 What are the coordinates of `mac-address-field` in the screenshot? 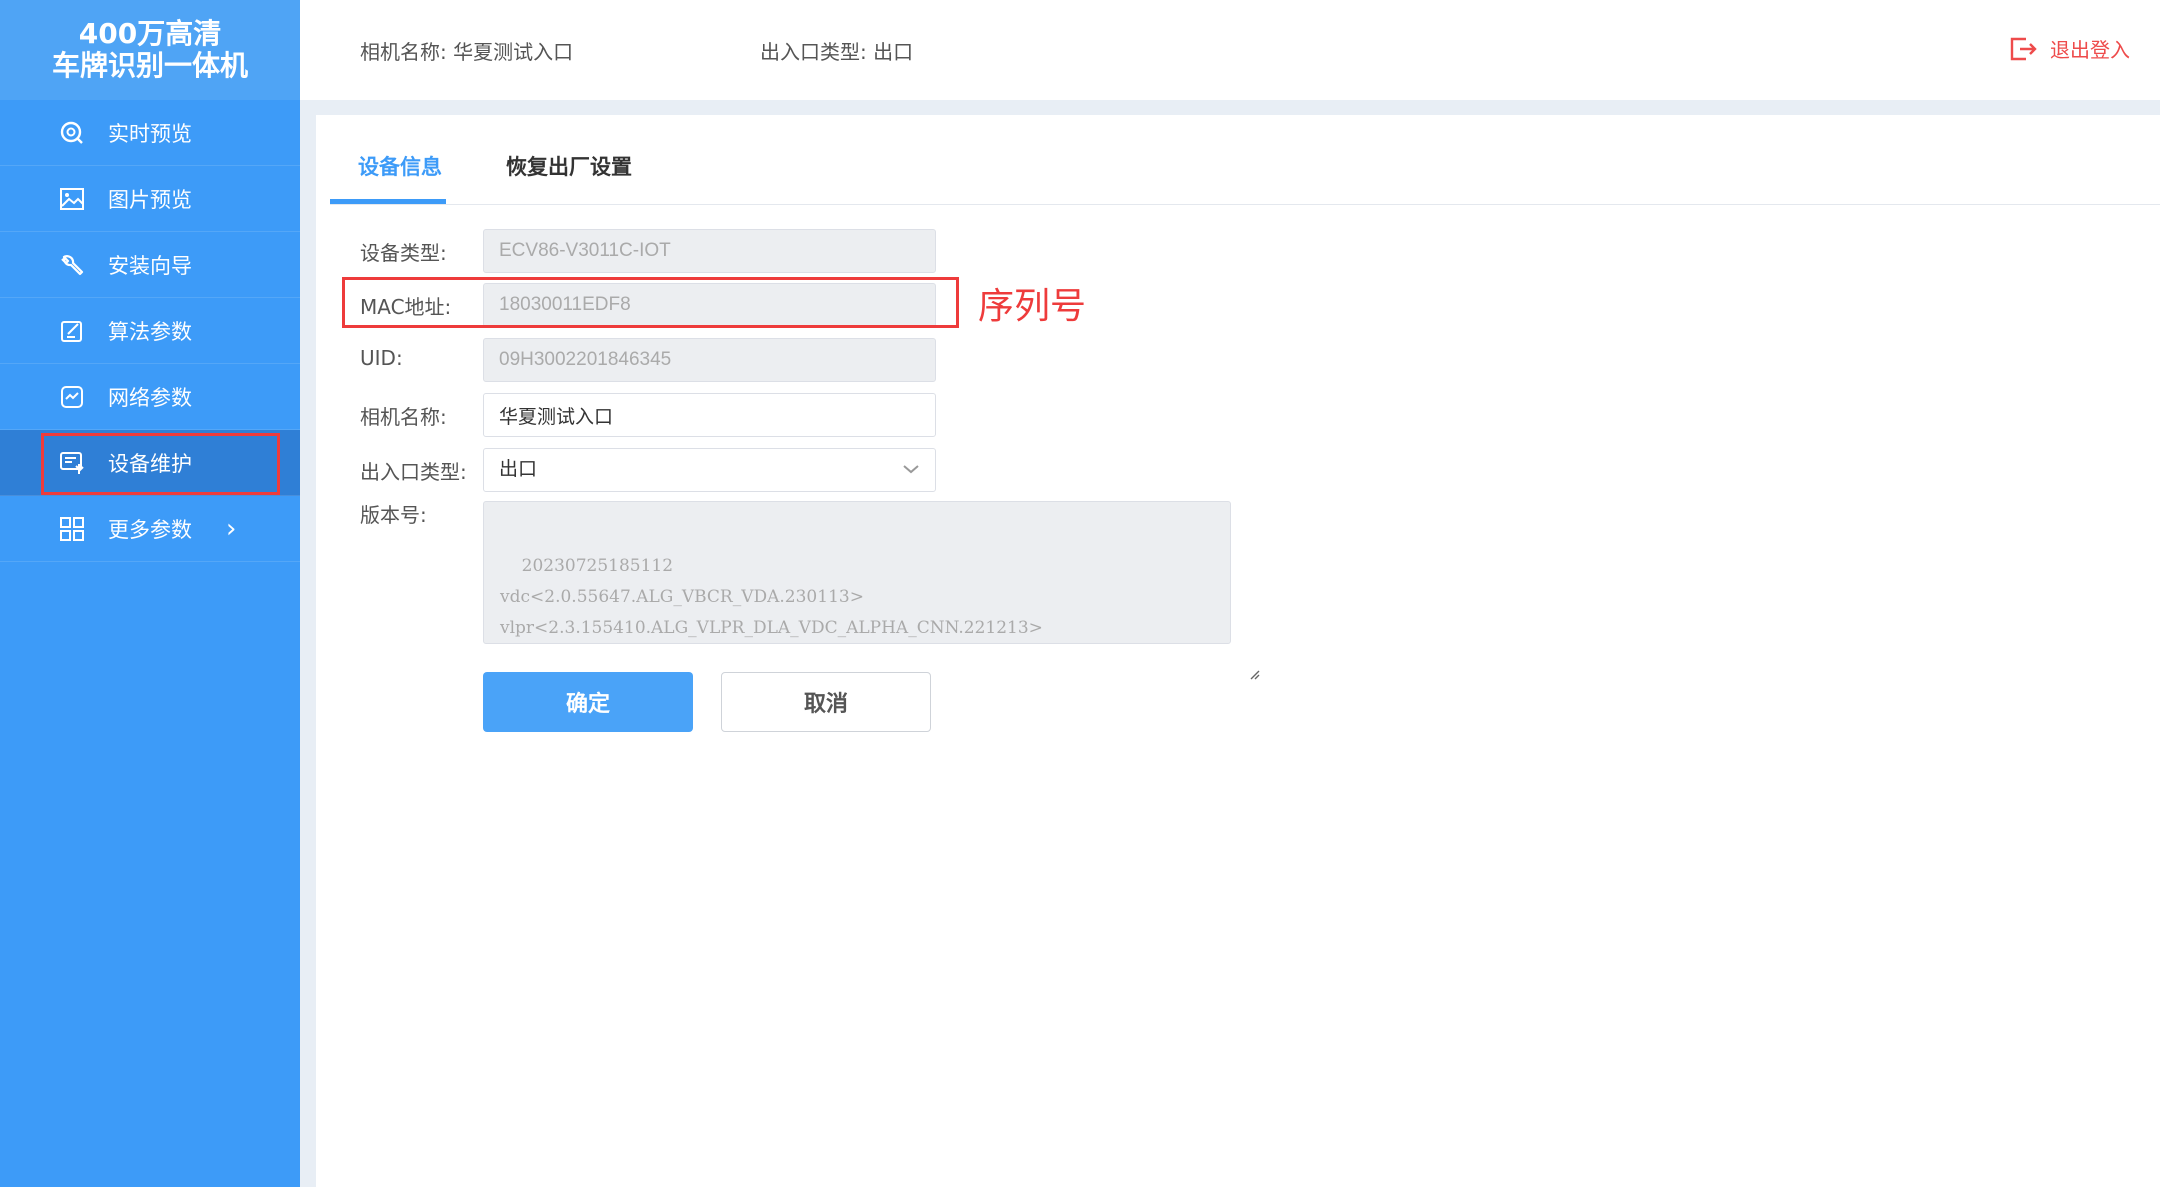 It's located at (709, 305).